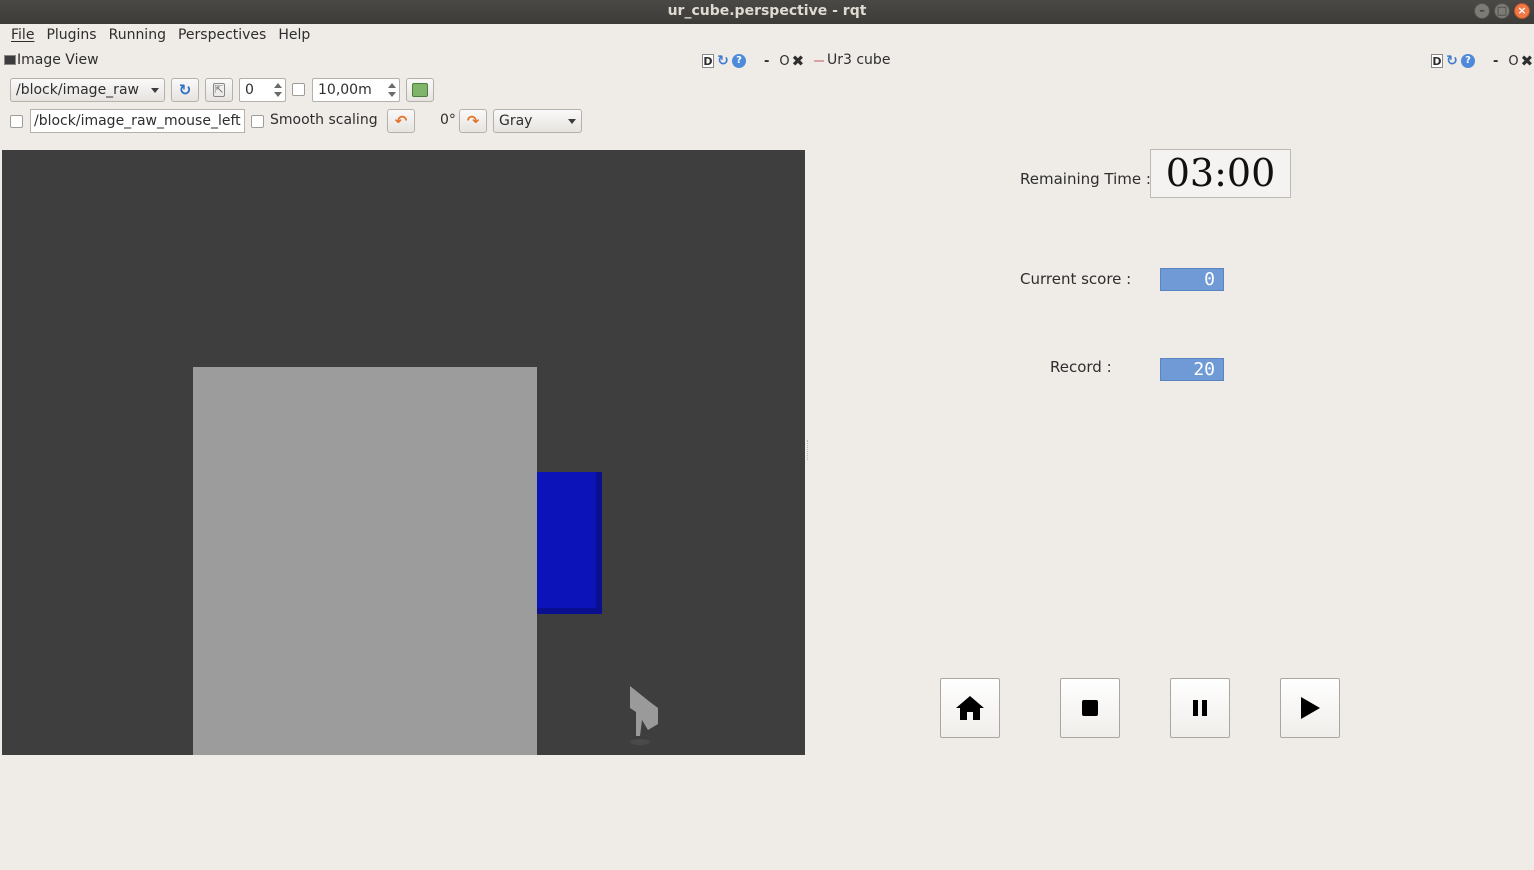  Describe the element at coordinates (257, 121) in the screenshot. I see `smooth-scaling-checkbox` at that location.